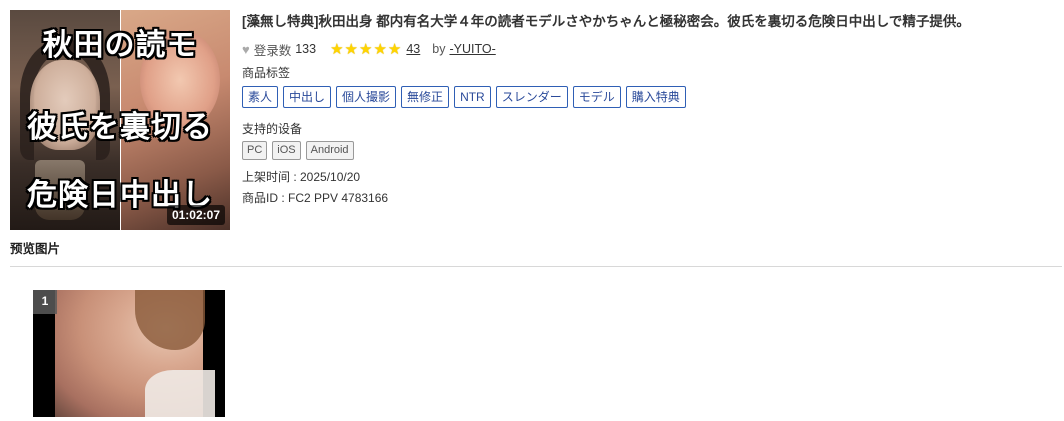 The height and width of the screenshot is (421, 1064). I want to click on preview-image: 1, so click(129, 353).